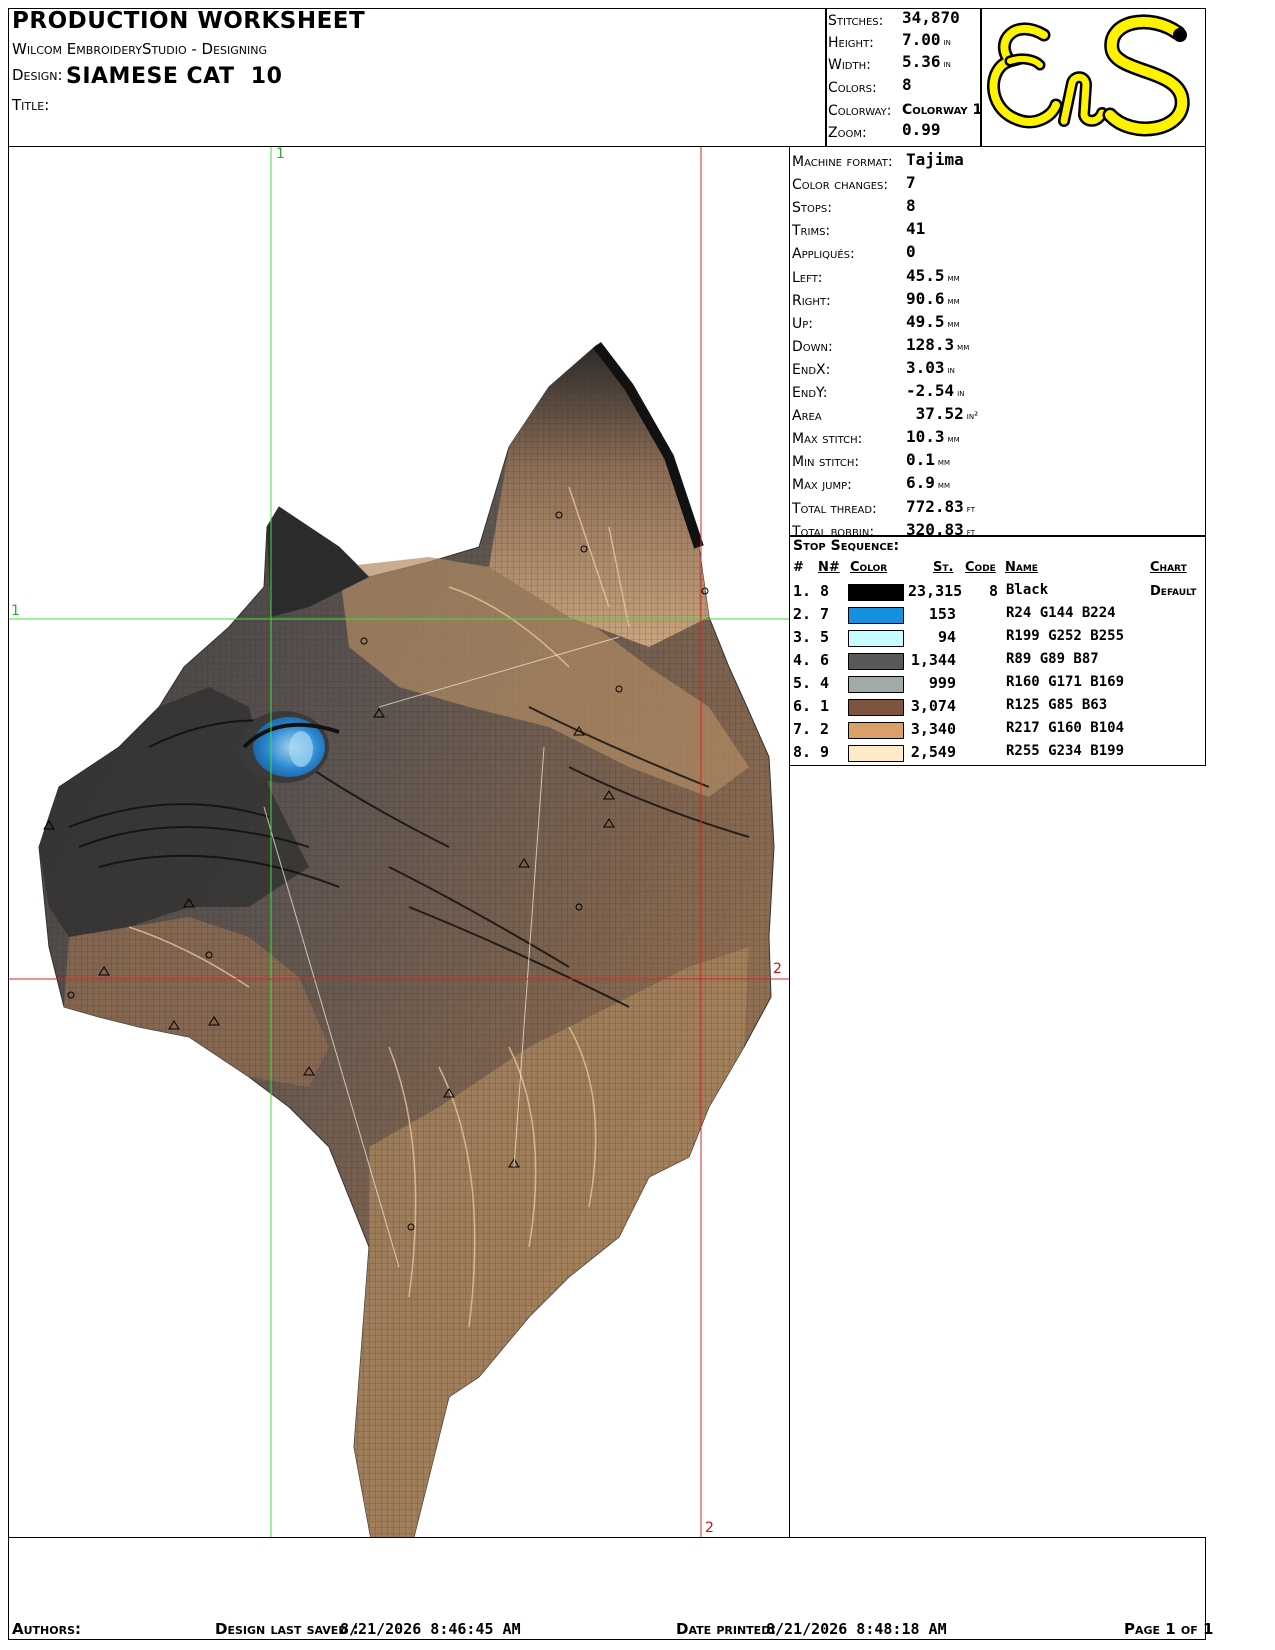 The image size is (1275, 1650). What do you see at coordinates (825, 591) in the screenshot?
I see `seq-needle: 8` at bounding box center [825, 591].